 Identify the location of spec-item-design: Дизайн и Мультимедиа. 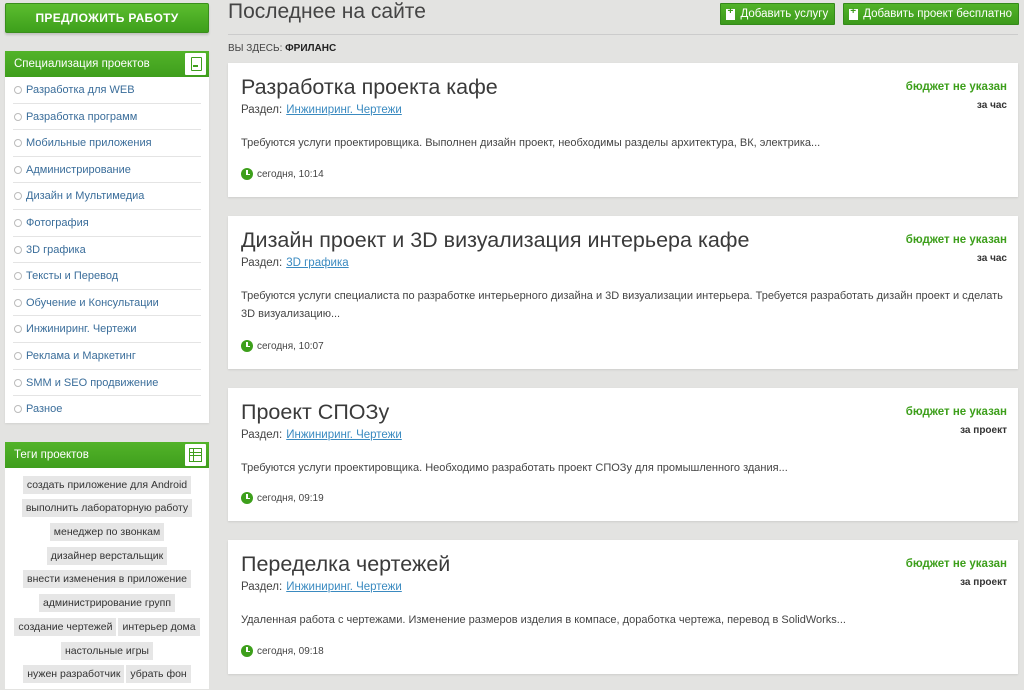
(107, 196).